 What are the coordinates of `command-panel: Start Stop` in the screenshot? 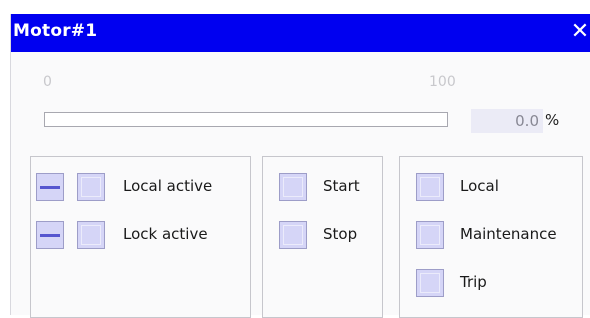 It's located at (322, 237).